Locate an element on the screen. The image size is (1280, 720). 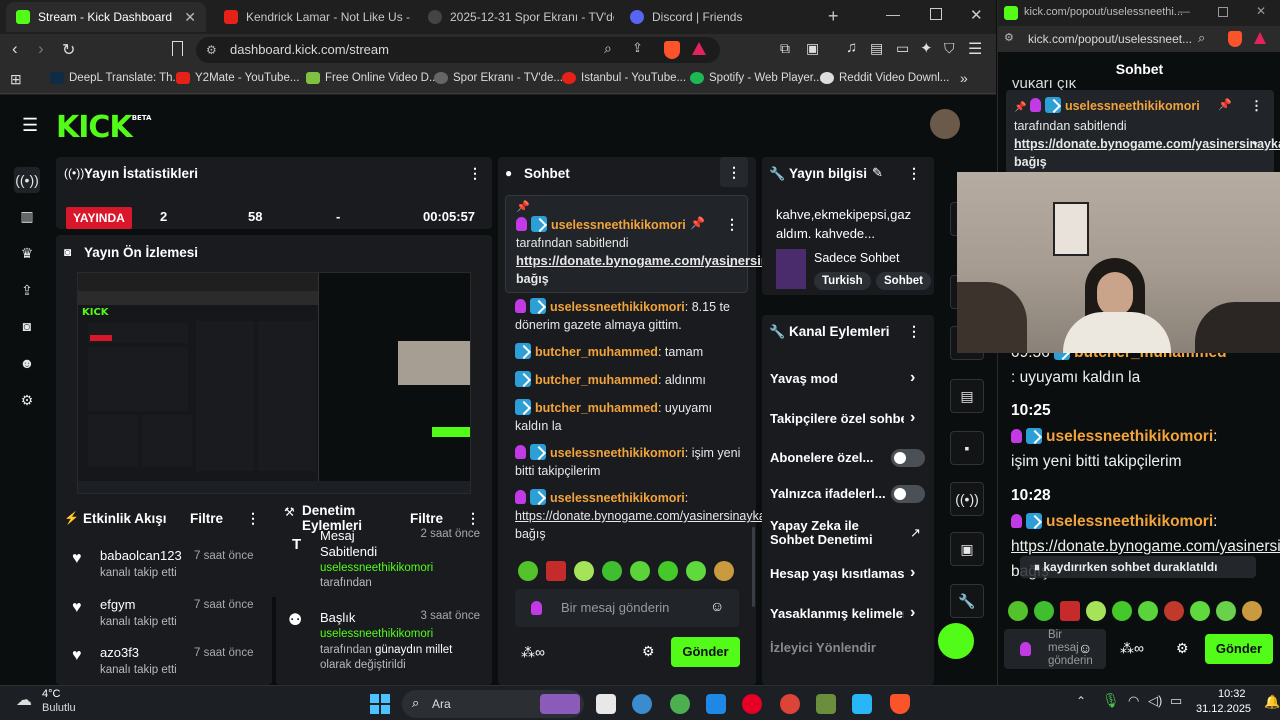
pinterest-icon is located at coordinates (752, 704).